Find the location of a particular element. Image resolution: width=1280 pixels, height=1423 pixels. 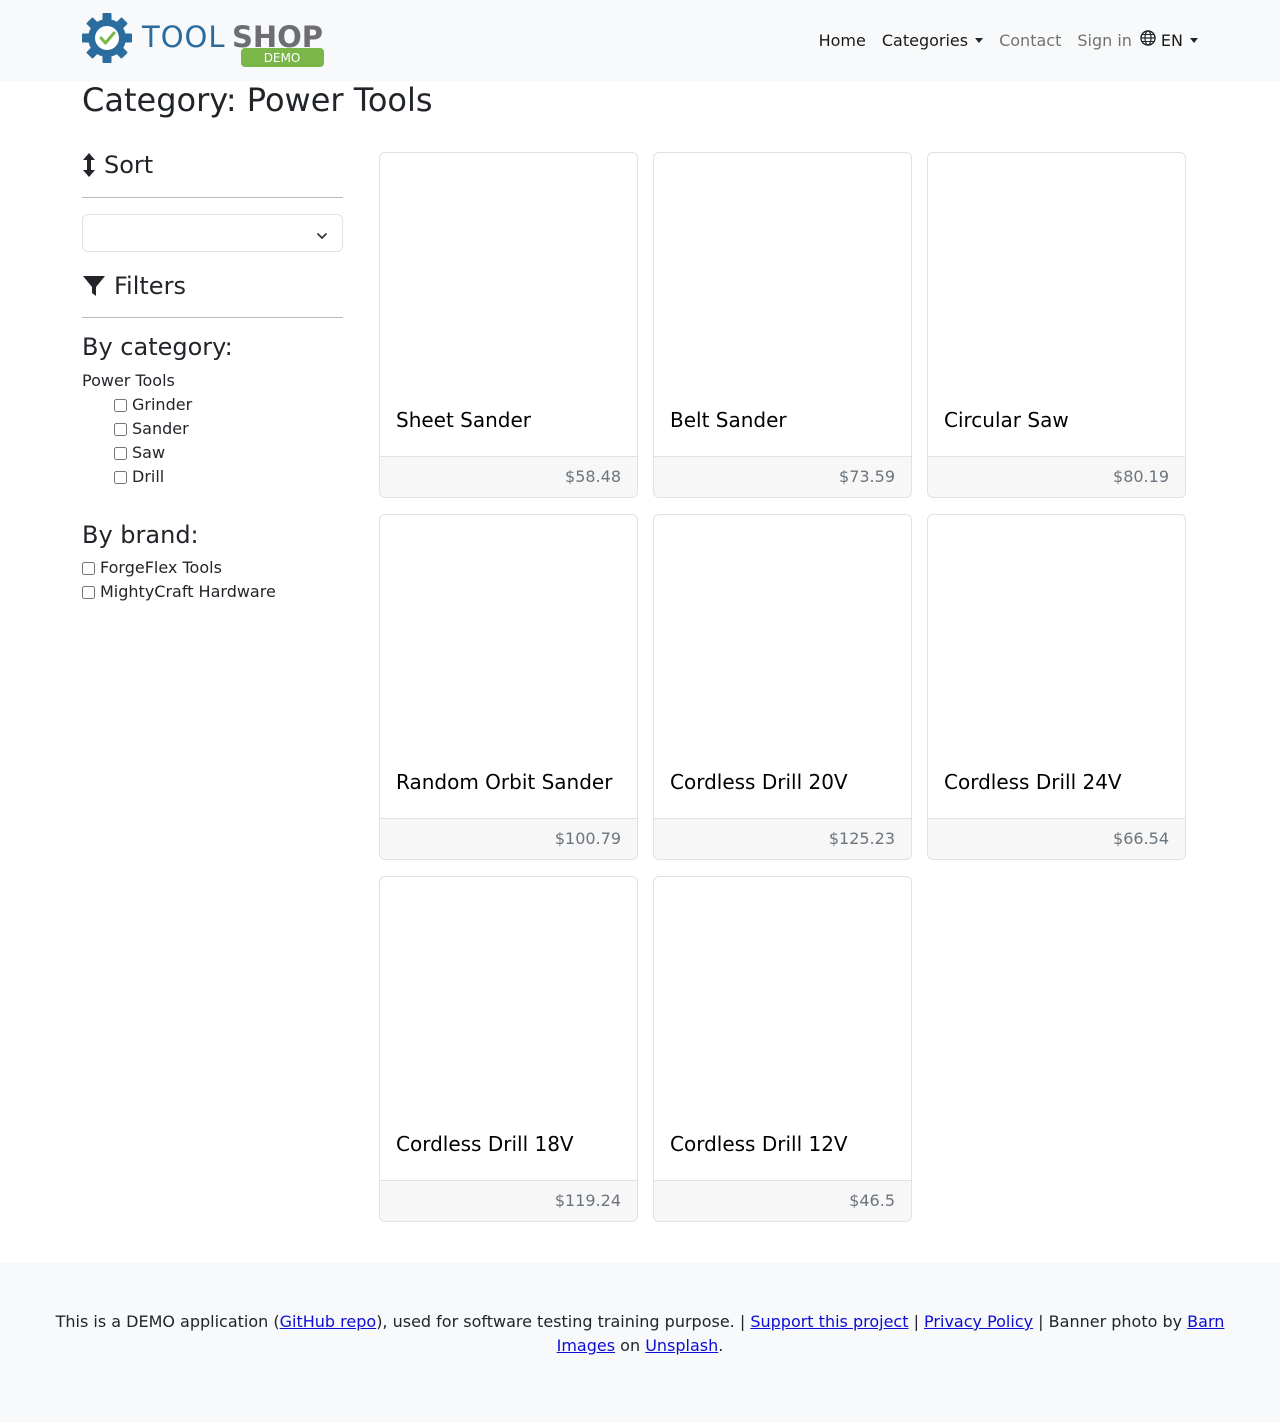

product-name: Sheet Sander is located at coordinates (464, 420).